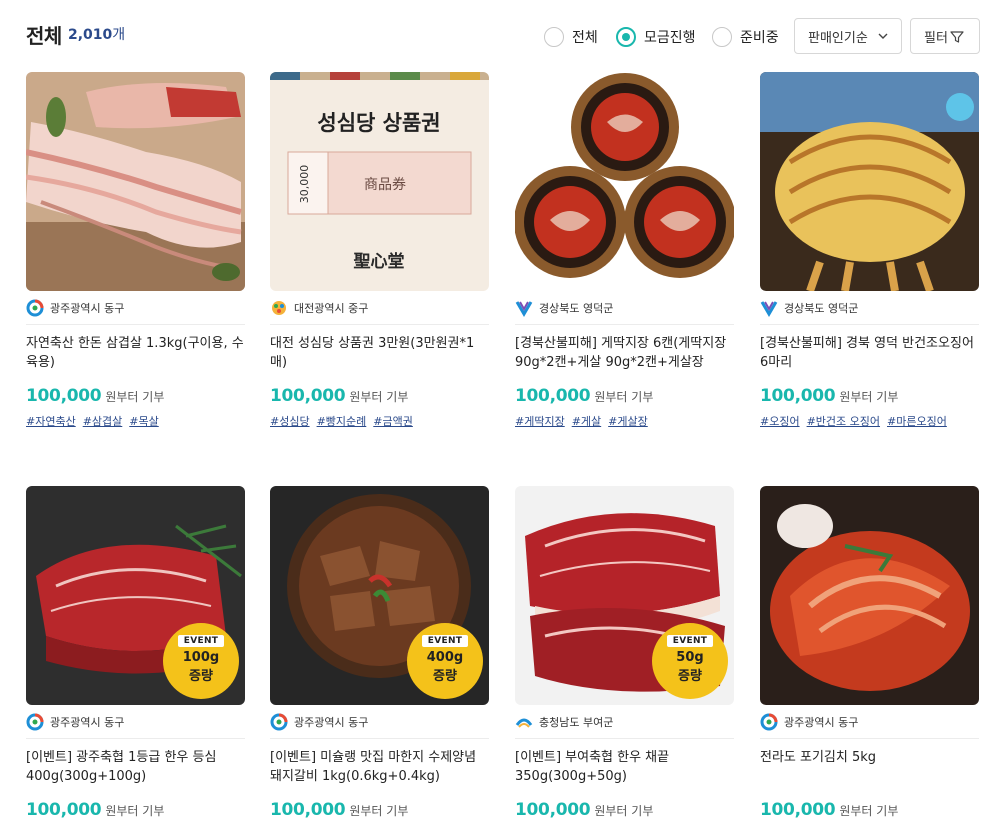 The height and width of the screenshot is (827, 1003). Describe the element at coordinates (690, 657) in the screenshot. I see `event-badge-amount: 50g` at that location.